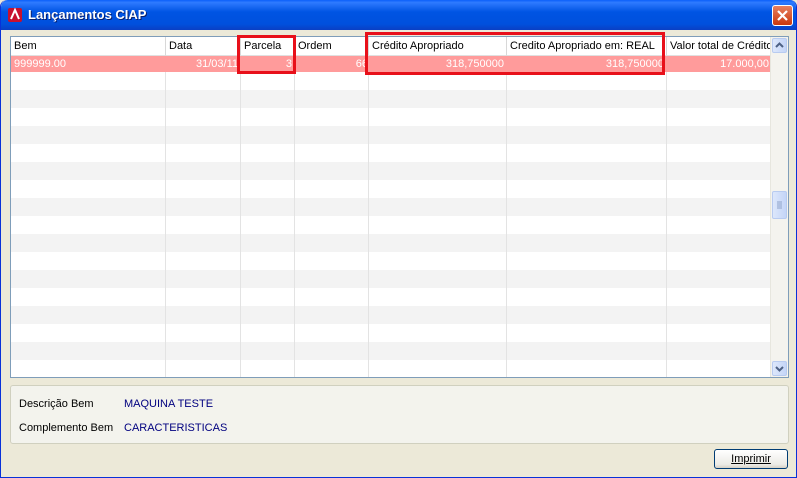  I want to click on print-button: Imprimir, so click(751, 459).